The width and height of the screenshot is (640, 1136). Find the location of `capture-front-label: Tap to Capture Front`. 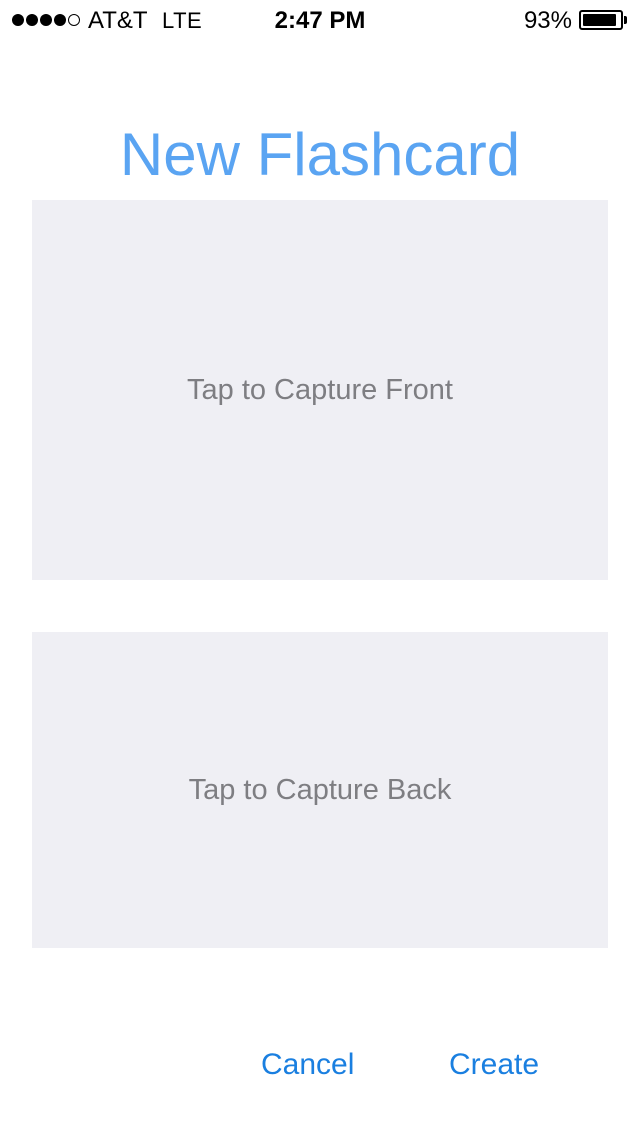

capture-front-label: Tap to Capture Front is located at coordinates (320, 389).